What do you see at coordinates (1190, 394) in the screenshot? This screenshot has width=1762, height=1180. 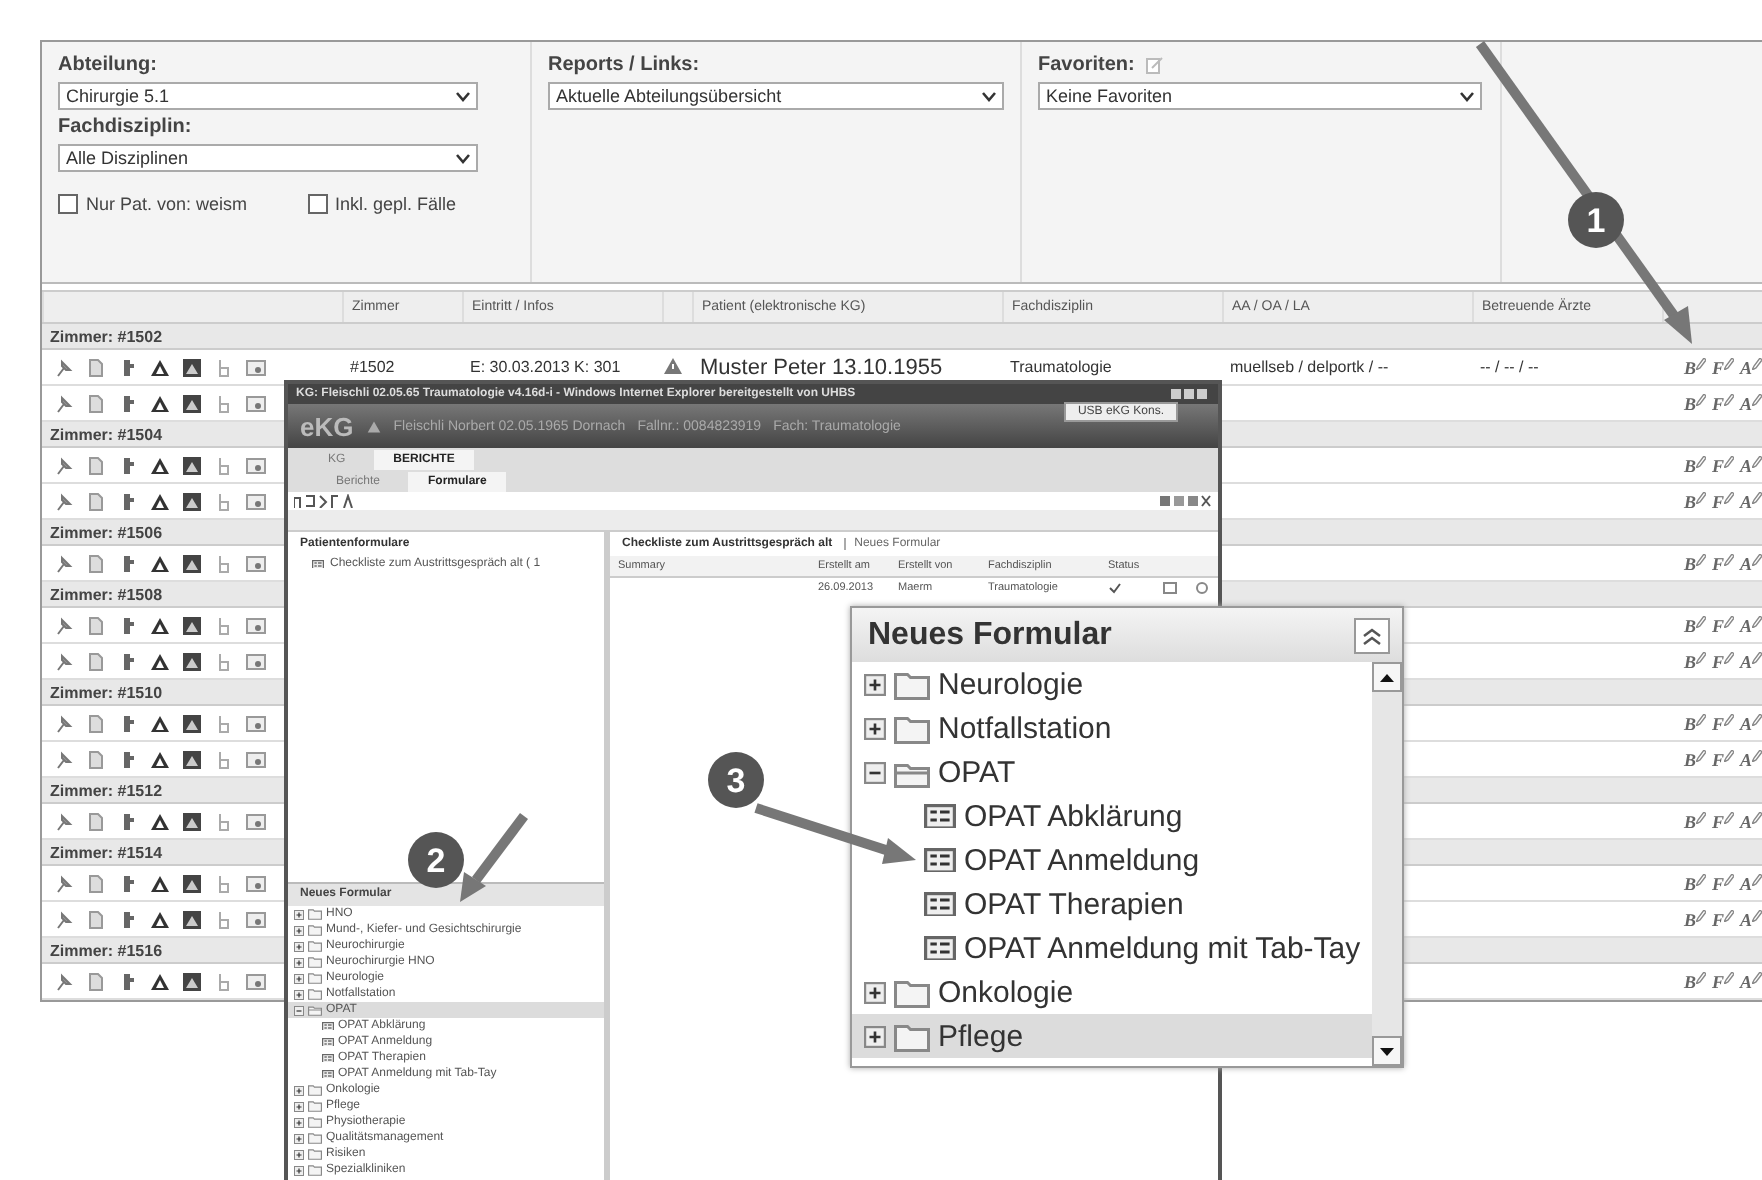 I see `window-controls-icon` at bounding box center [1190, 394].